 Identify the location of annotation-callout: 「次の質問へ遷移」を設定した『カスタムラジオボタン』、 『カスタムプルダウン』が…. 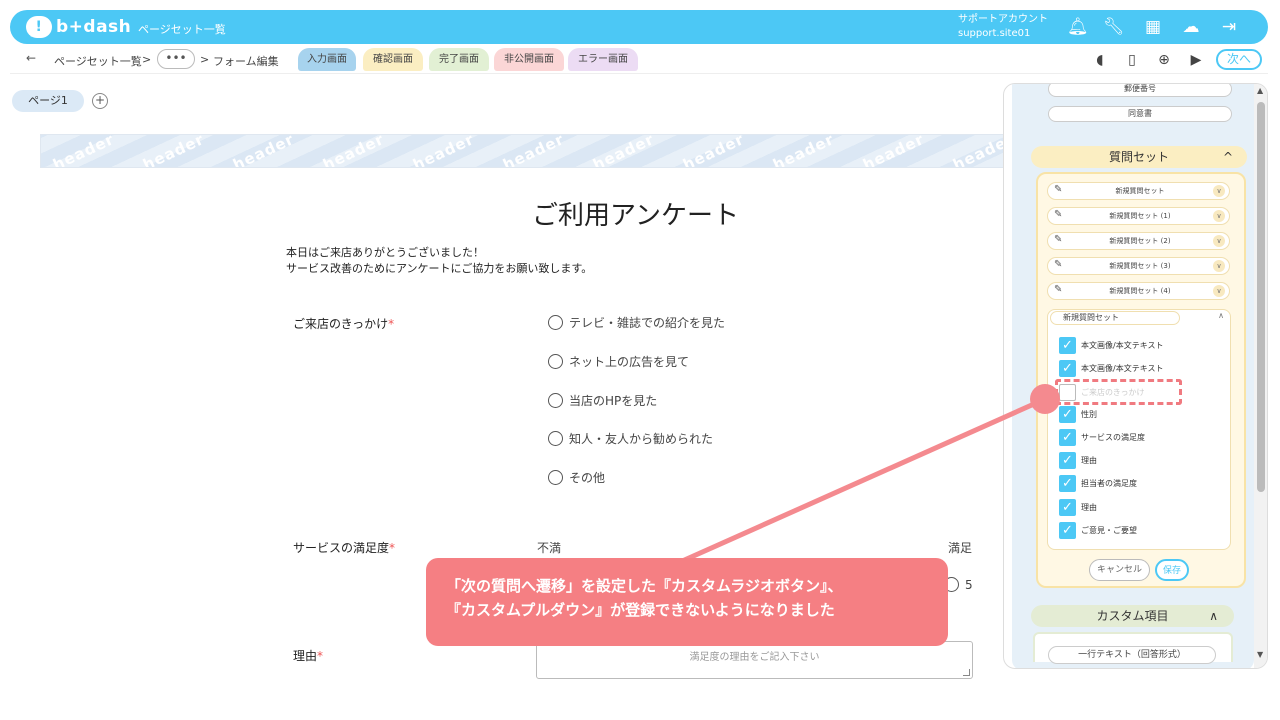
(687, 602).